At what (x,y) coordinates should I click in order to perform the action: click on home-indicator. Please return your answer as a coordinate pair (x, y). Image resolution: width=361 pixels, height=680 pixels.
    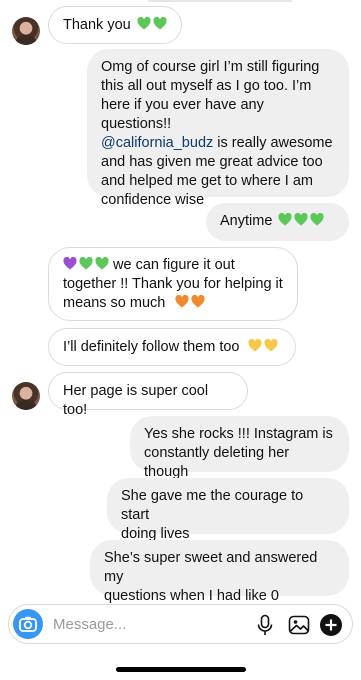
    Looking at the image, I should click on (181, 669).